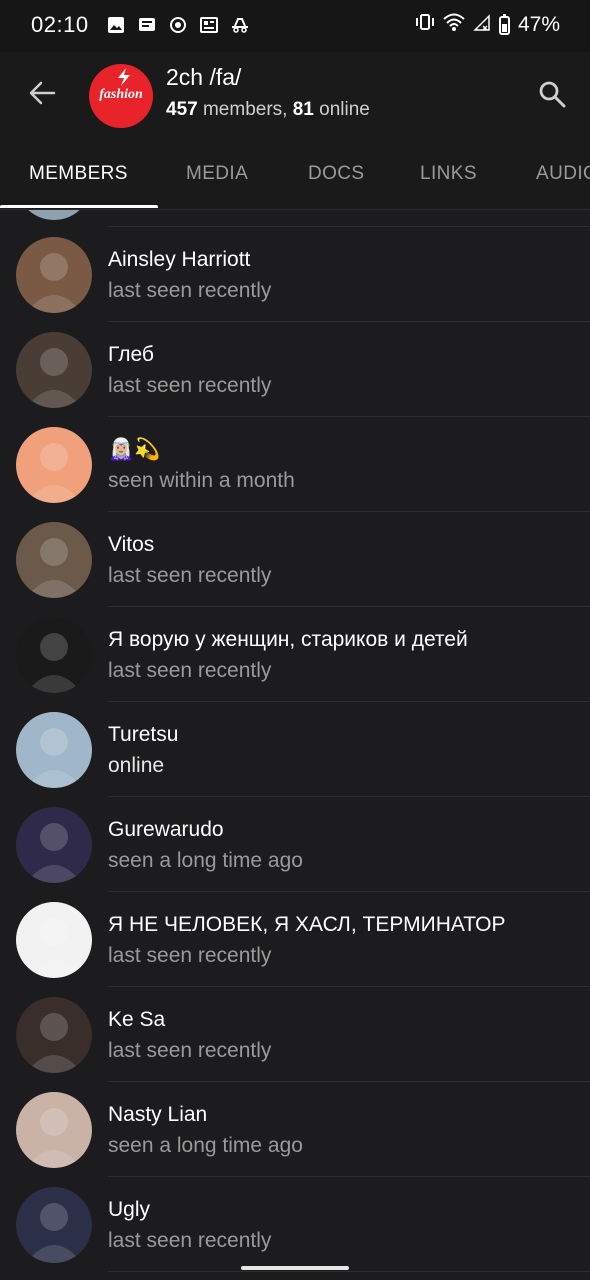  I want to click on news-icon, so click(209, 25).